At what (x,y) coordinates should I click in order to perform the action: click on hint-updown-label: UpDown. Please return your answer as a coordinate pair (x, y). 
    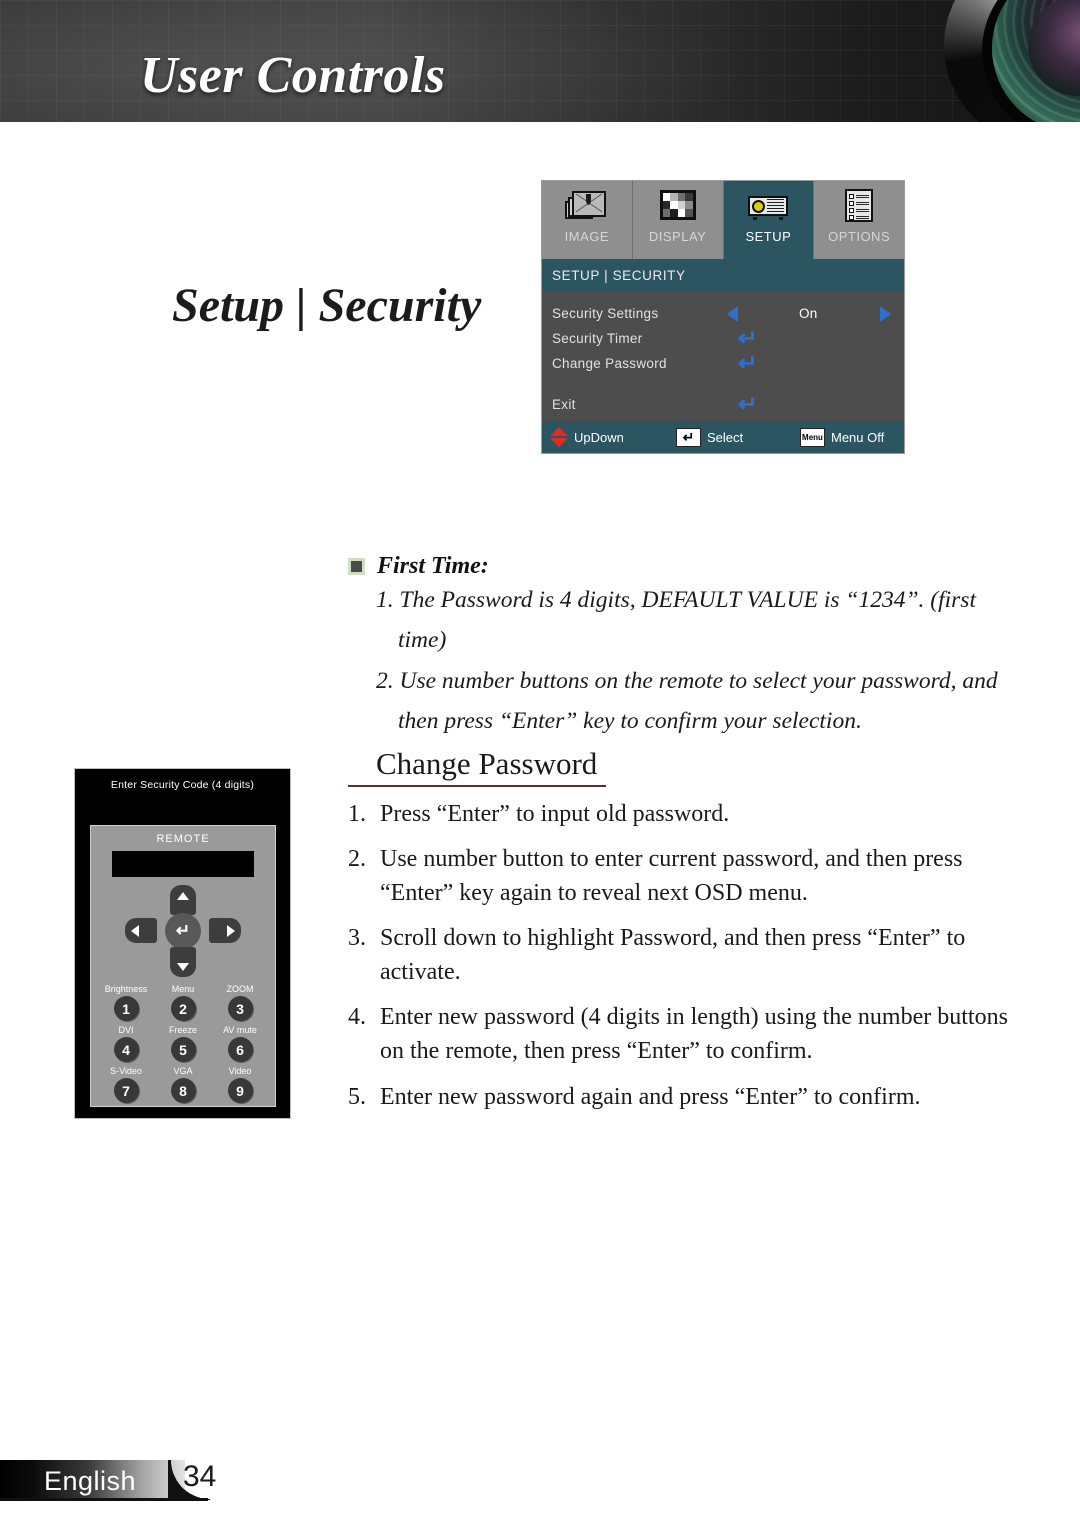
    Looking at the image, I should click on (599, 437).